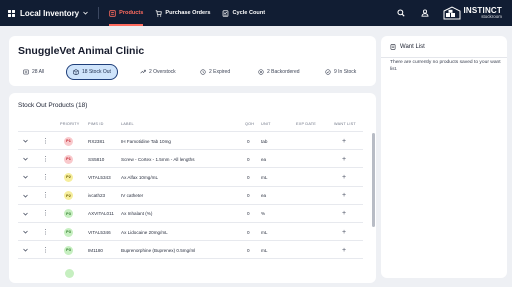  I want to click on table-scrollbar, so click(373, 180).